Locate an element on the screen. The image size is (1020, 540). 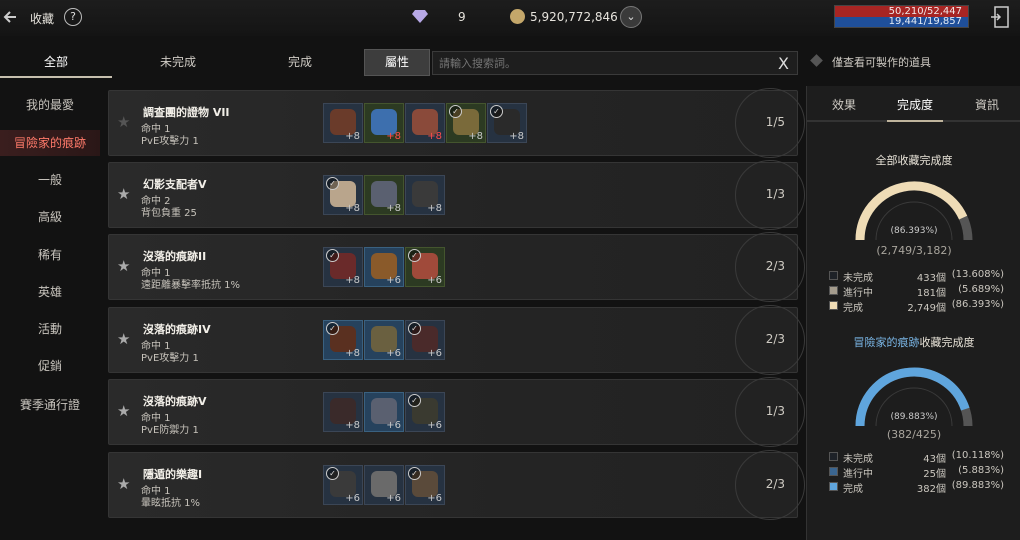
gold-icon is located at coordinates (517, 16).